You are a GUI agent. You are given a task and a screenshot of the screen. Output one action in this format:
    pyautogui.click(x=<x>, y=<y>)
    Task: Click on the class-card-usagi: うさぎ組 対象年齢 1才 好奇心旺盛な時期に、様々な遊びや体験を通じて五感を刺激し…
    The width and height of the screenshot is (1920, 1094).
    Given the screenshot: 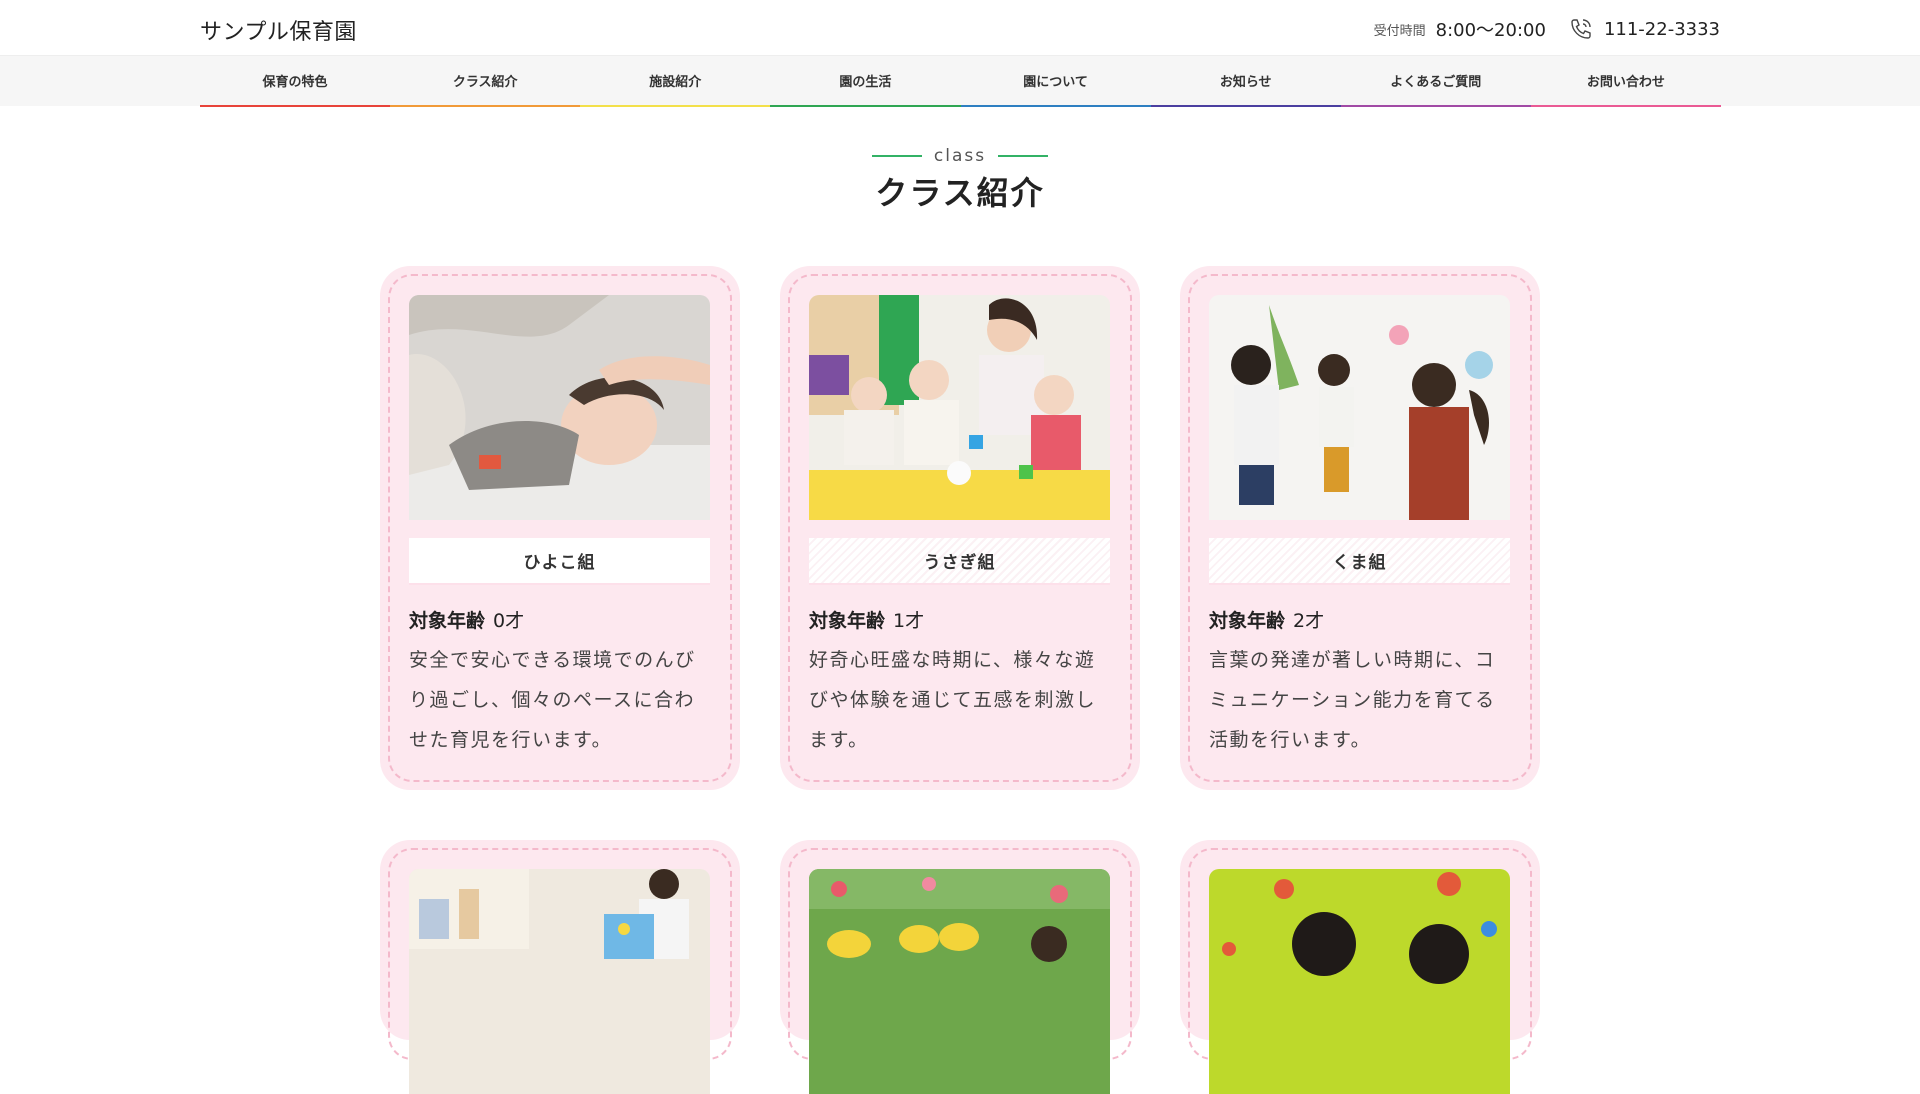 What is the action you would take?
    pyautogui.click(x=960, y=528)
    